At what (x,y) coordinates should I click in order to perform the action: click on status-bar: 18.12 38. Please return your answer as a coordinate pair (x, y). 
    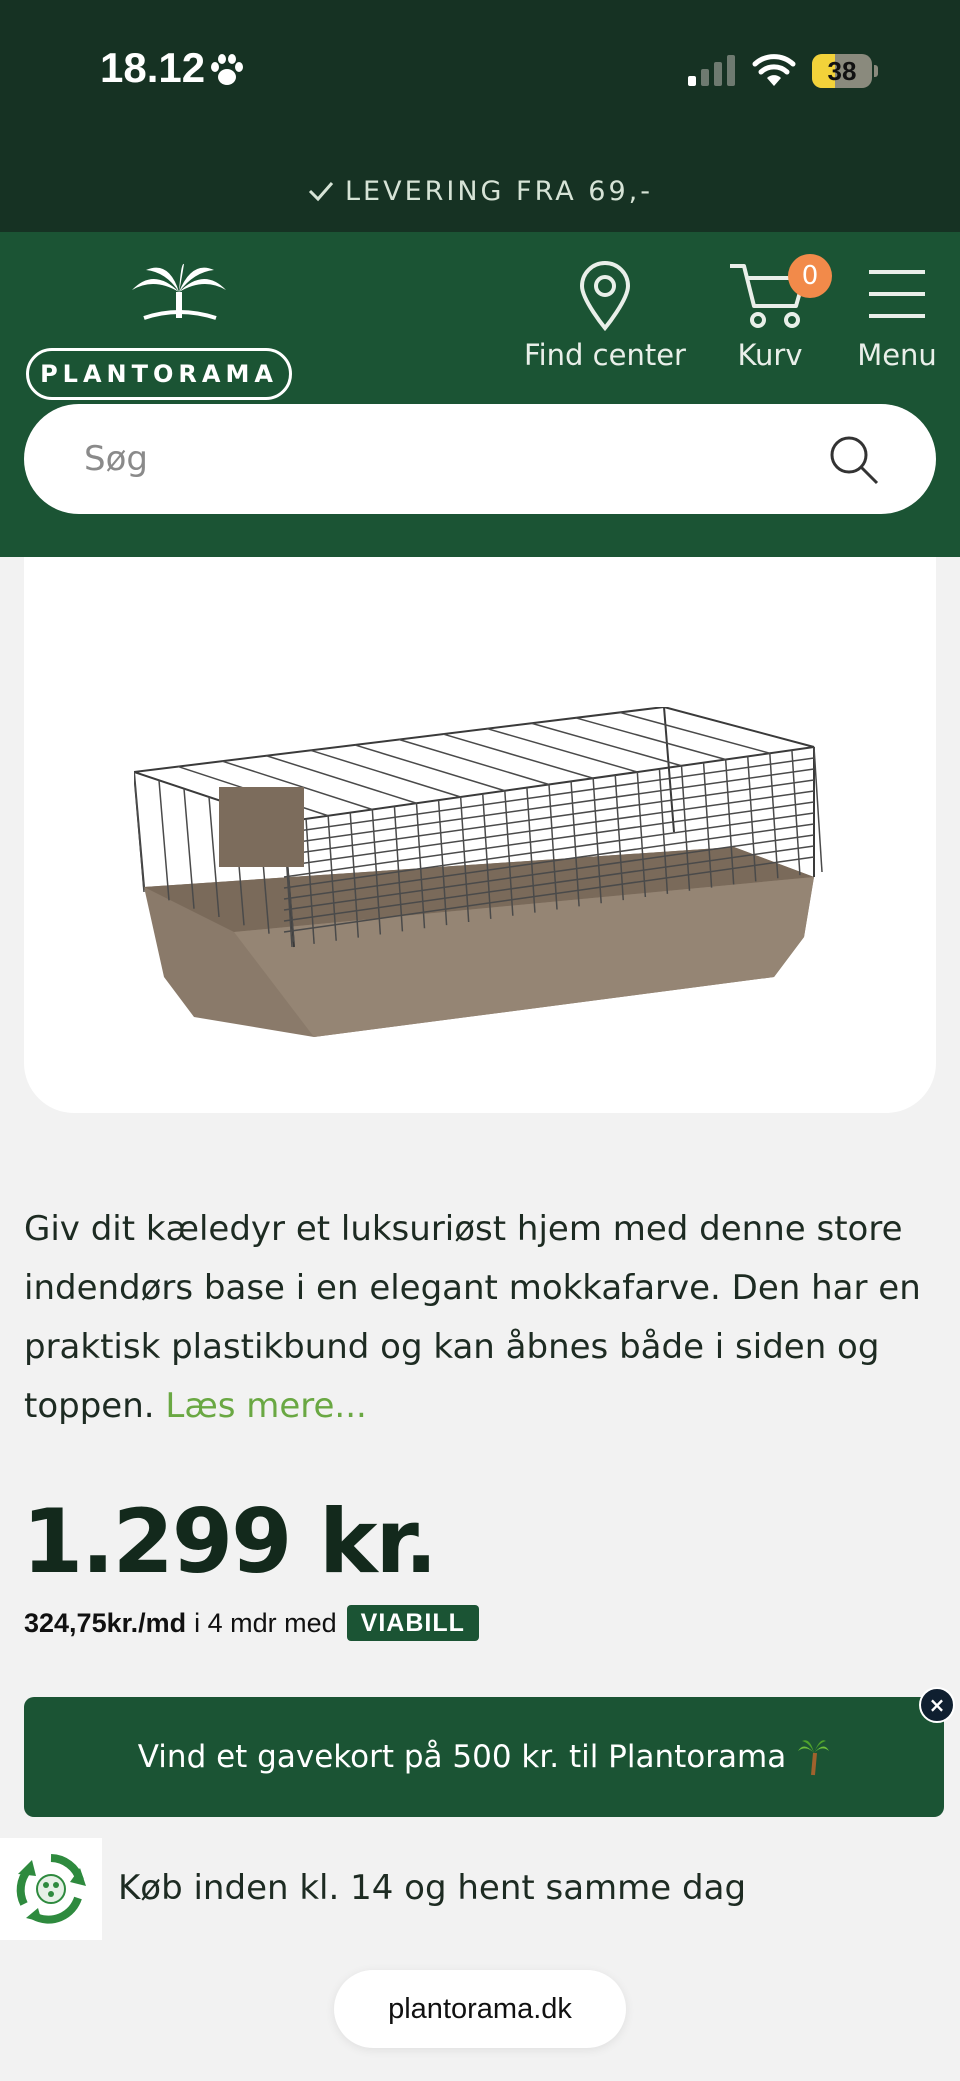
    Looking at the image, I should click on (480, 75).